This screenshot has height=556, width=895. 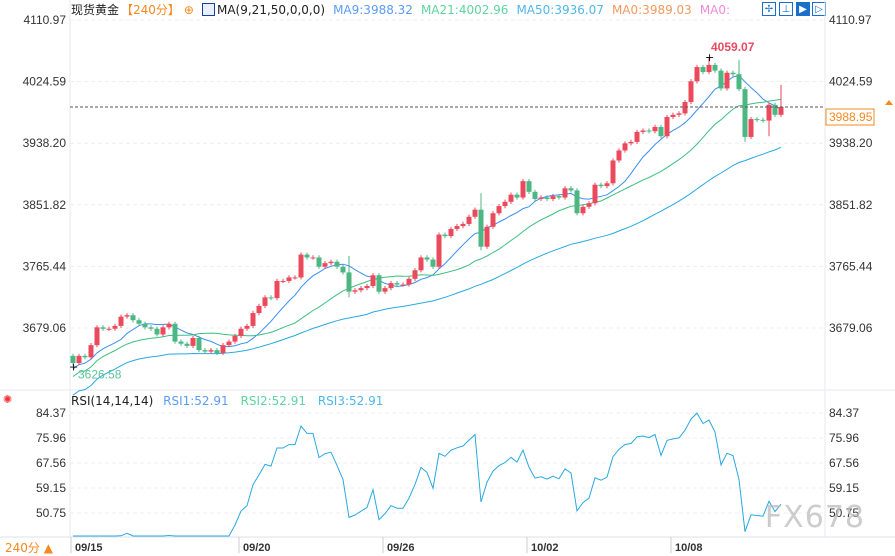 I want to click on rsi-tick-right: 59.15, so click(x=844, y=488).